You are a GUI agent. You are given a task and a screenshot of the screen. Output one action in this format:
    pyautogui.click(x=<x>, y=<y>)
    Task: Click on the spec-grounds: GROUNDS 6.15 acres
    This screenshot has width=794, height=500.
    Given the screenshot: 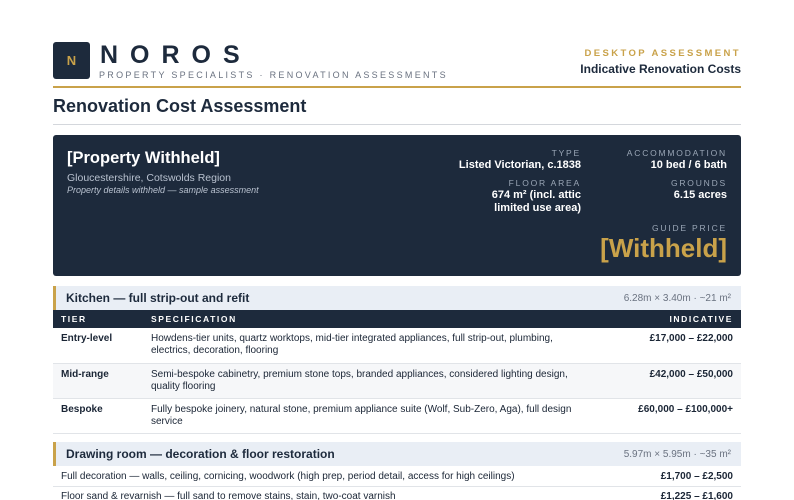 What is the action you would take?
    pyautogui.click(x=699, y=190)
    